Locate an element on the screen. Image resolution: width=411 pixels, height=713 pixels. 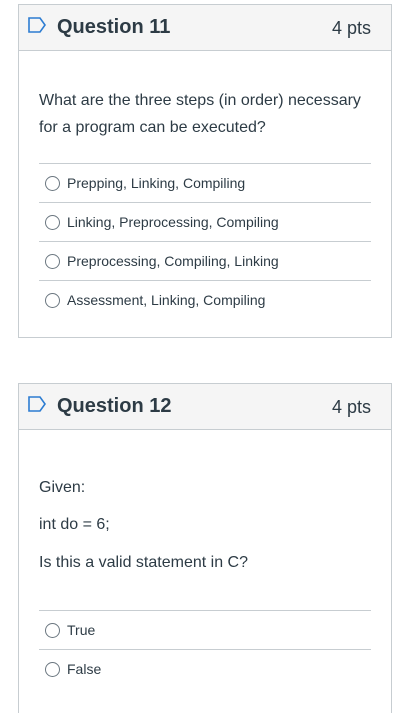
question-title: Question 12 is located at coordinates (114, 406).